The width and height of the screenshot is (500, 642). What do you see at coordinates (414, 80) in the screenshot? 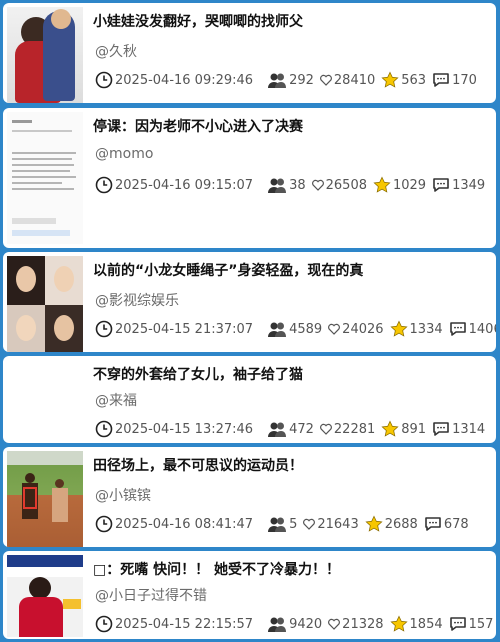
I see `stars-count: 563` at bounding box center [414, 80].